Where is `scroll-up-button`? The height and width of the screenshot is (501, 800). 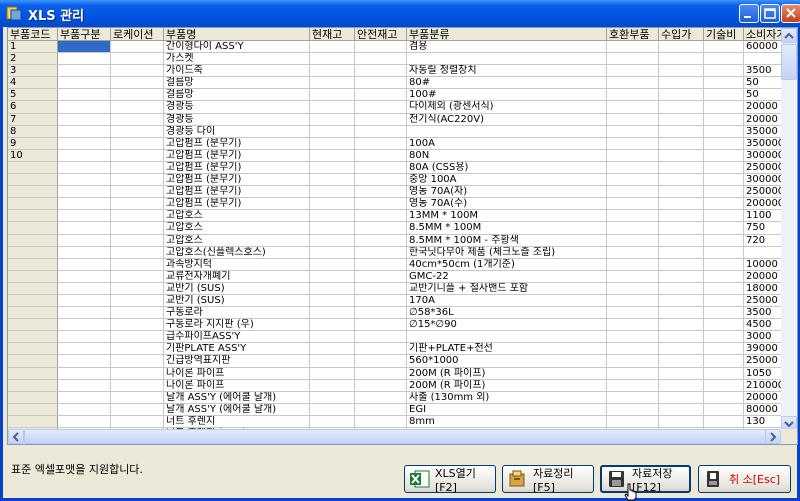 scroll-up-button is located at coordinates (789, 35).